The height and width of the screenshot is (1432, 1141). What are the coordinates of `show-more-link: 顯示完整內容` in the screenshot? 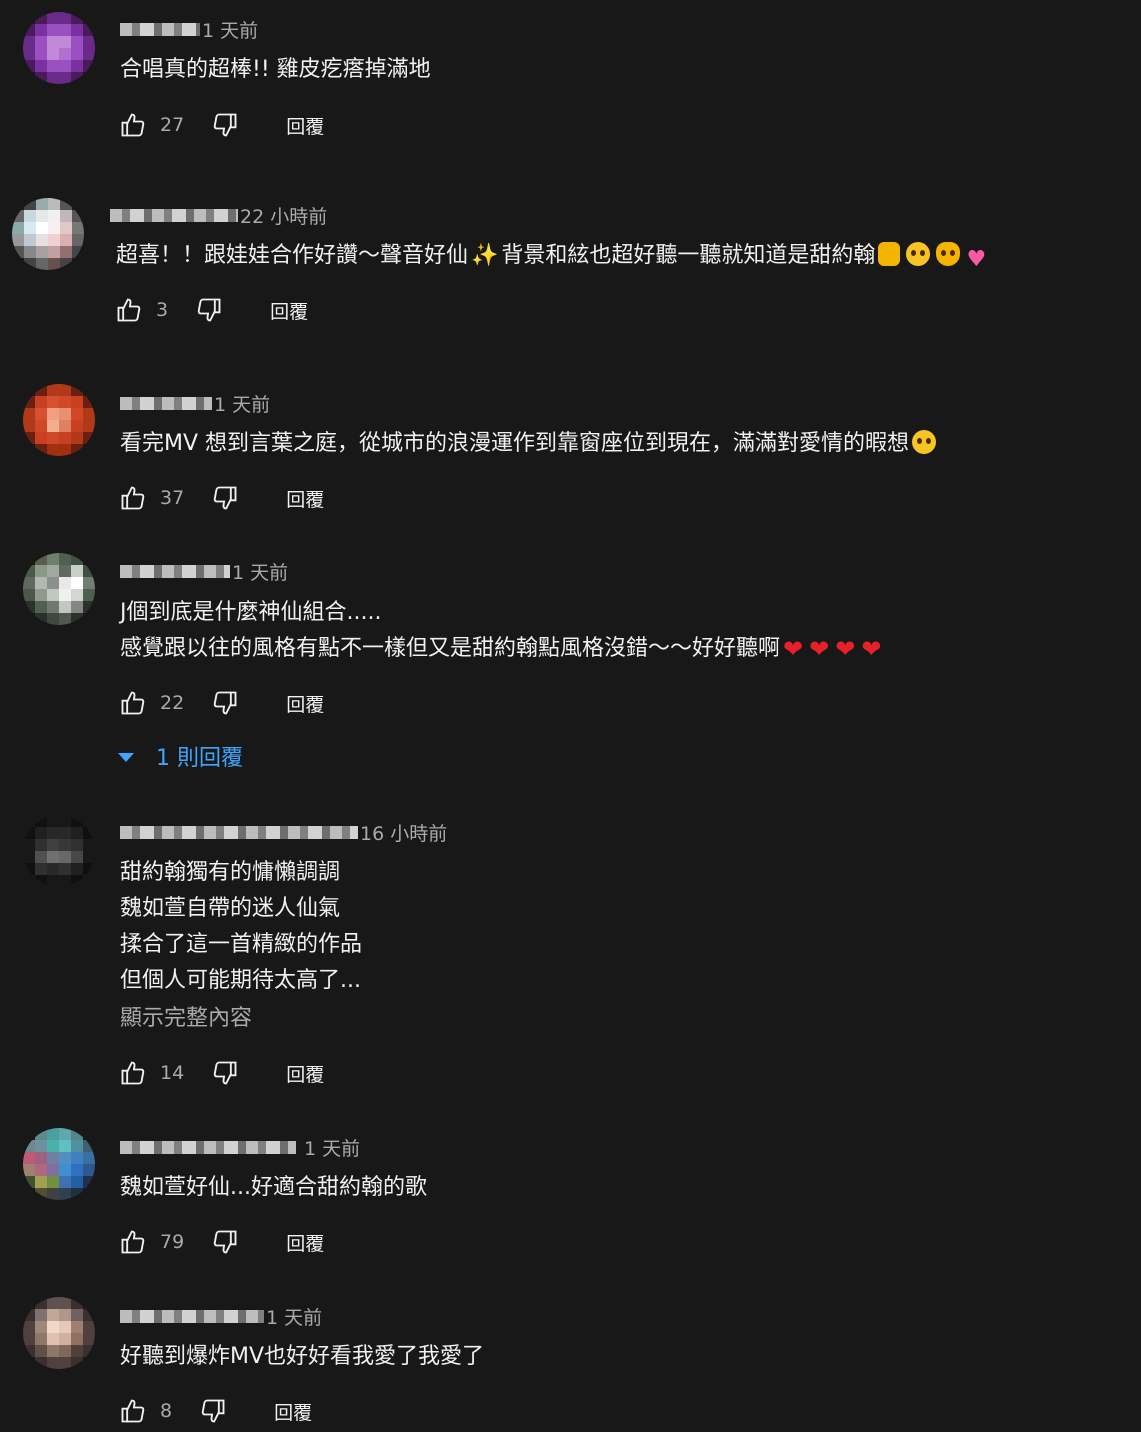 It's located at (241, 1019).